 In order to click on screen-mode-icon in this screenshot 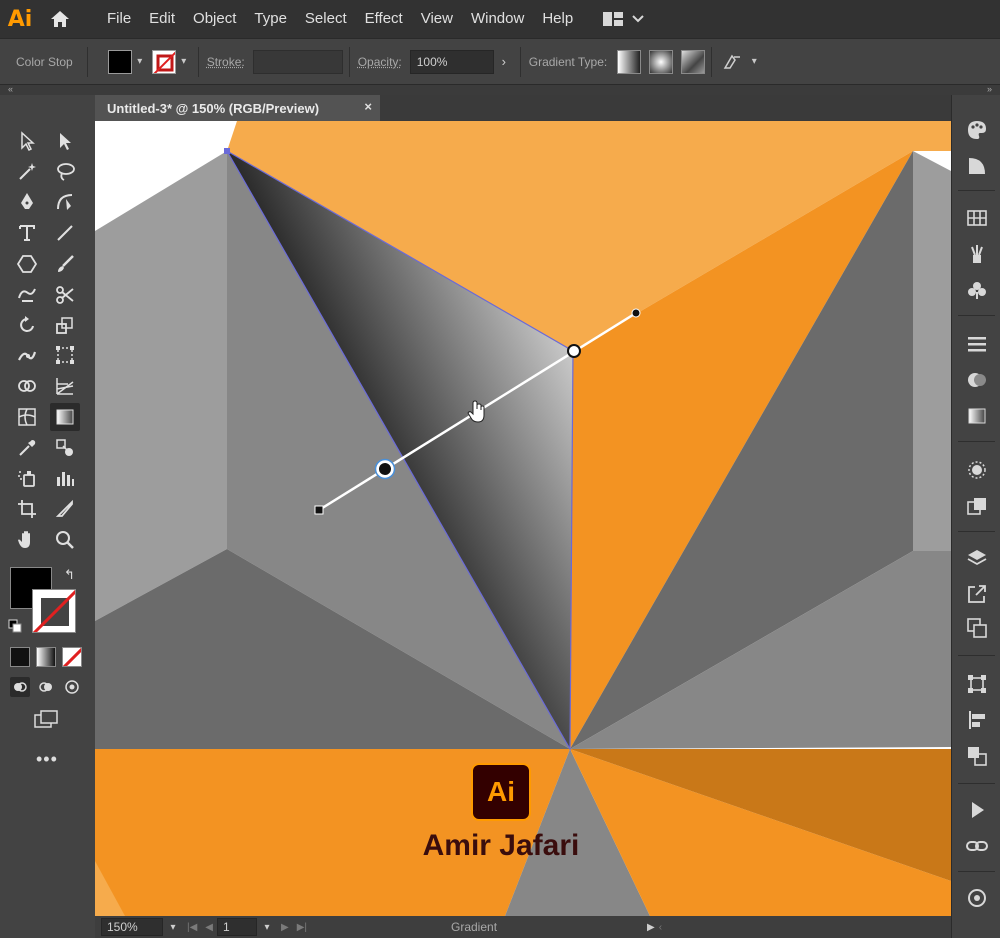, I will do `click(47, 720)`.